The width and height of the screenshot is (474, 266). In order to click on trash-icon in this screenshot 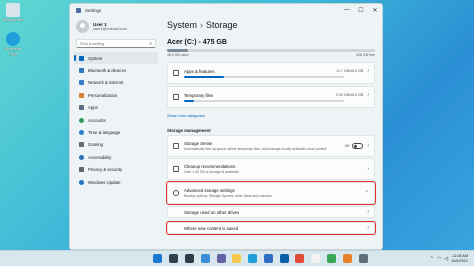, I will do `click(176, 97)`.